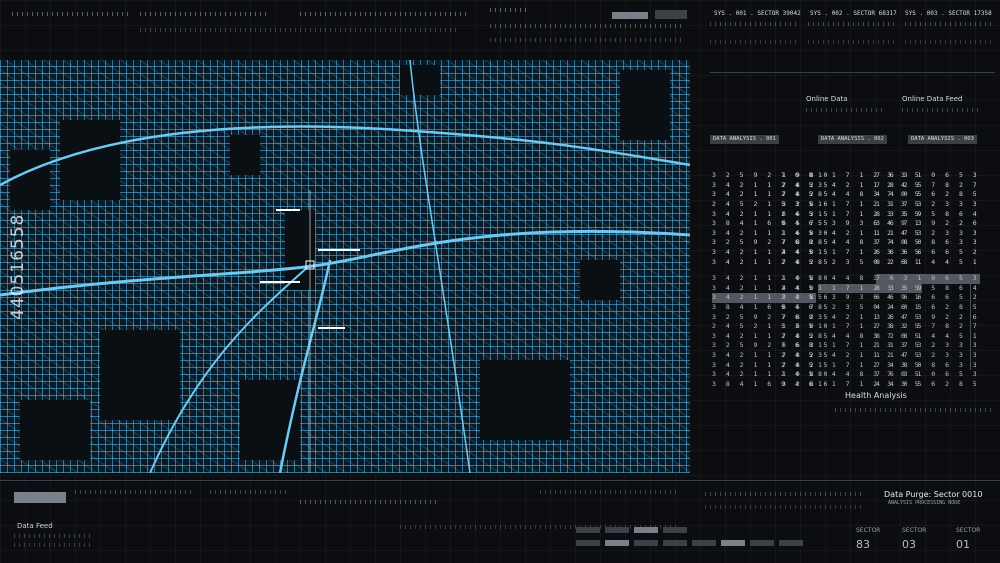 The width and height of the screenshot is (1000, 563). I want to click on highway, so click(305, 366).